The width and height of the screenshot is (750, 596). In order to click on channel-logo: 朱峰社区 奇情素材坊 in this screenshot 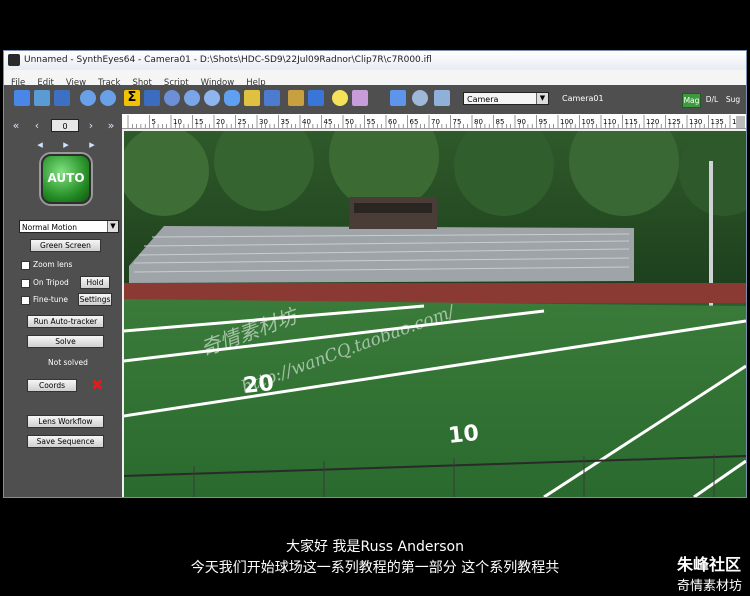, I will do `click(709, 572)`.